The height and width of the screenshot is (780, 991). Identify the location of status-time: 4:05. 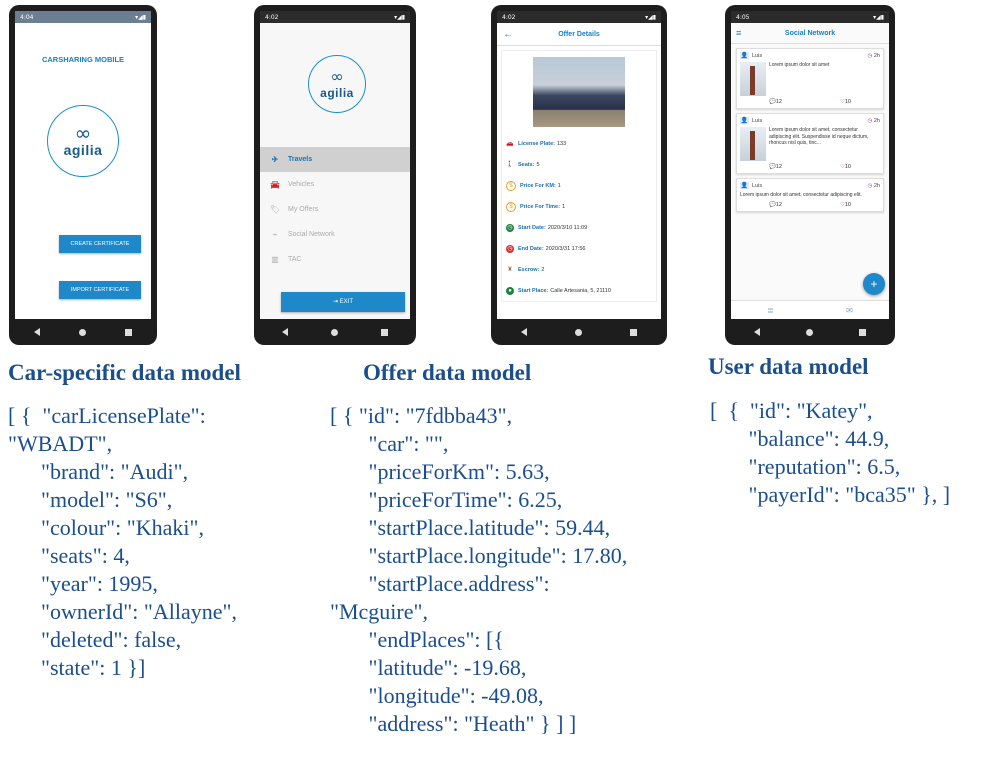
(743, 17).